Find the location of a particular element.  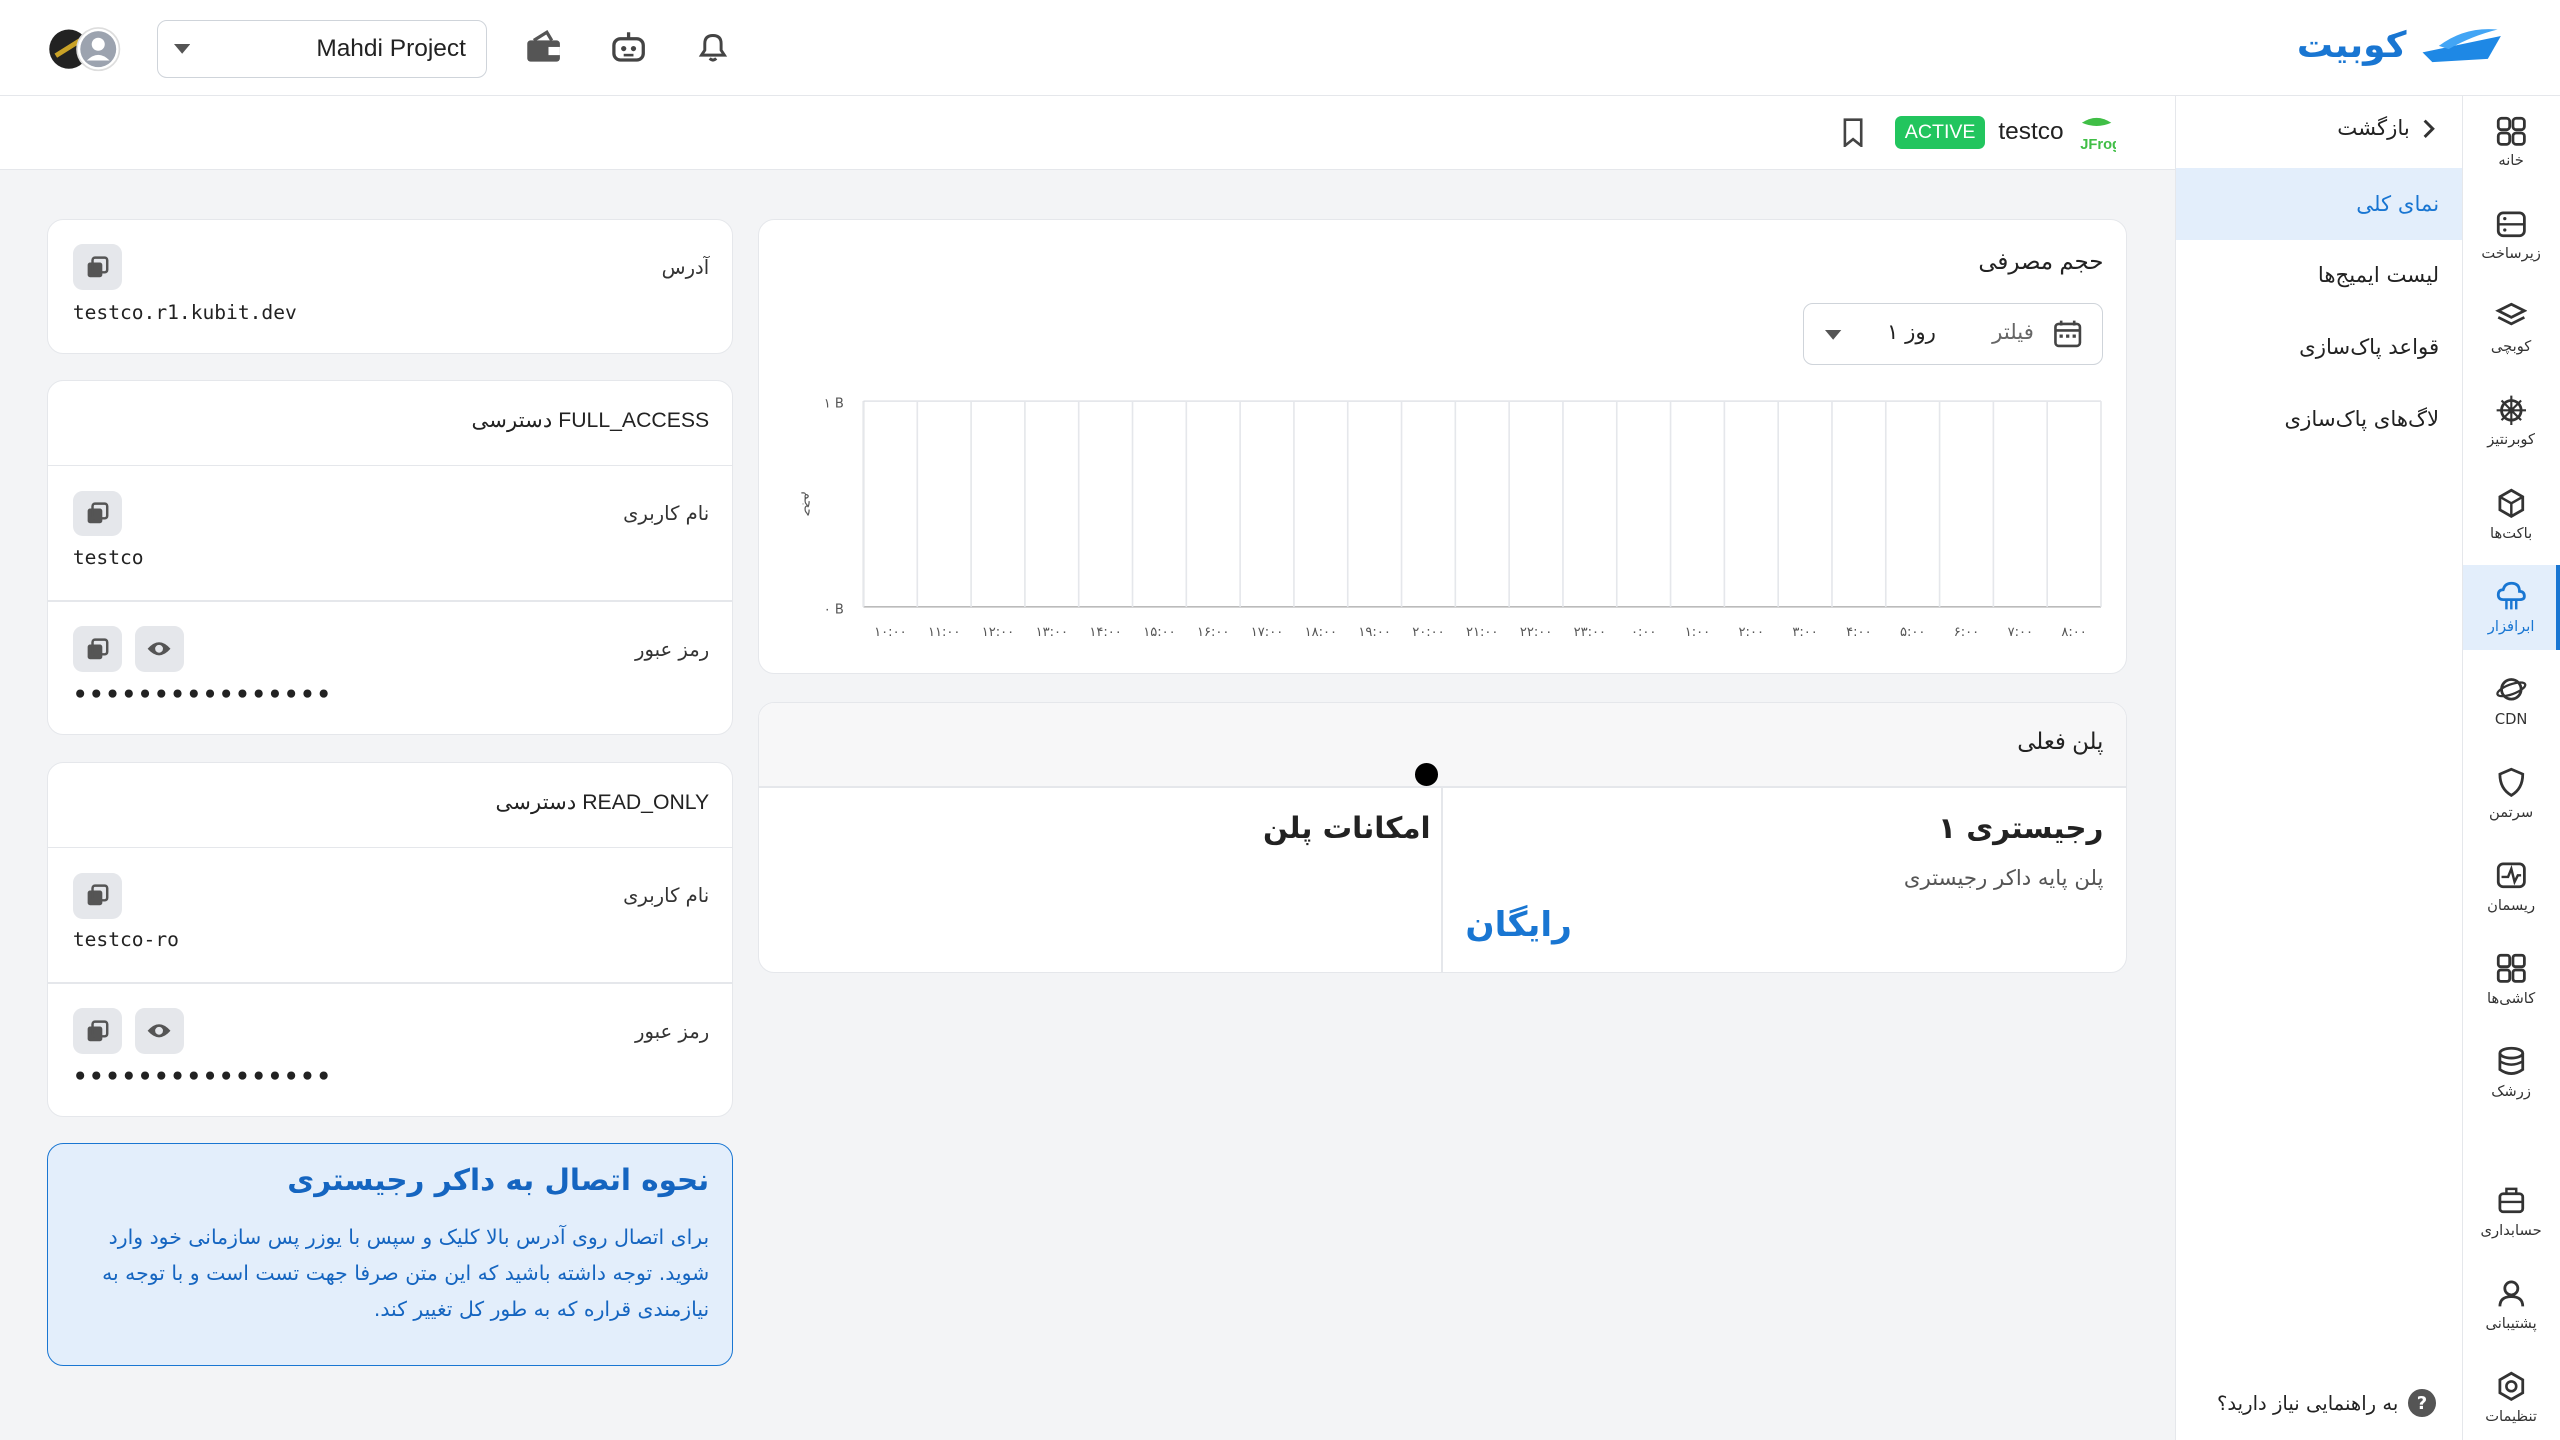

rail-item-7: سرتمن is located at coordinates (2511, 793).